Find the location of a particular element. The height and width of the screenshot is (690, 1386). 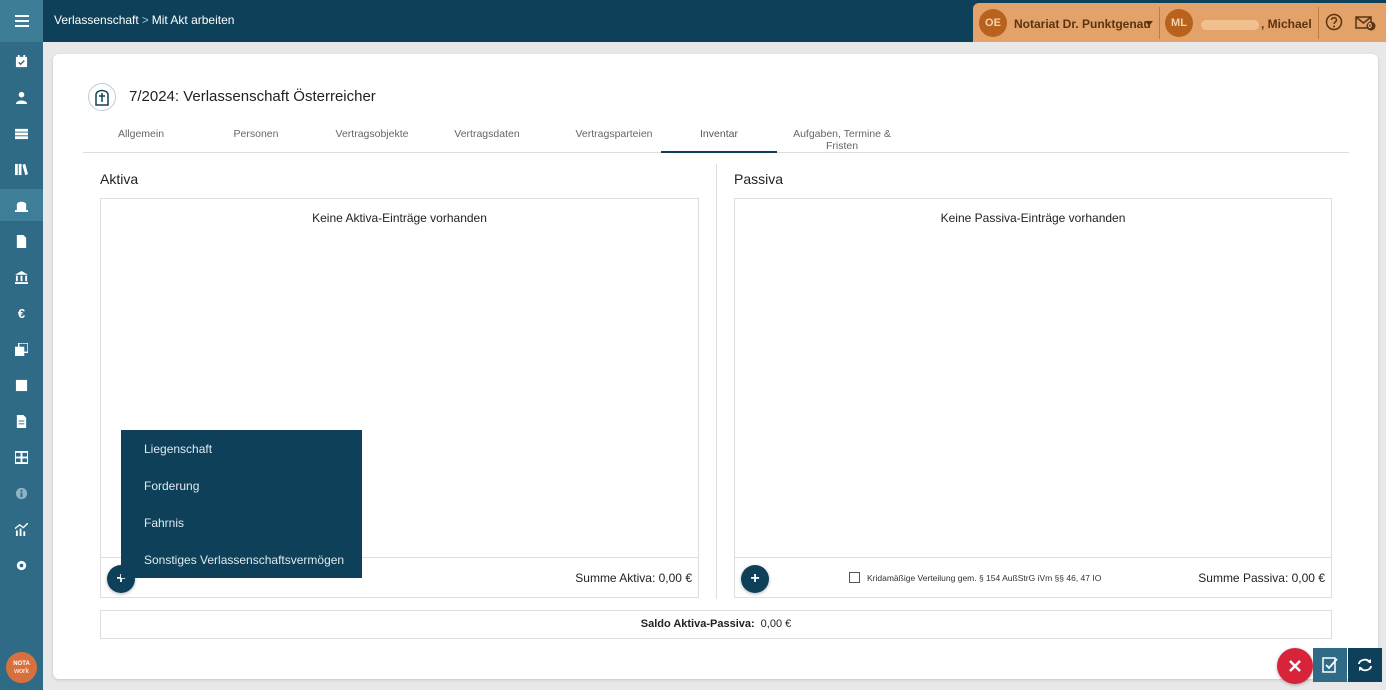

sidebar-item-estate is located at coordinates (21, 205).